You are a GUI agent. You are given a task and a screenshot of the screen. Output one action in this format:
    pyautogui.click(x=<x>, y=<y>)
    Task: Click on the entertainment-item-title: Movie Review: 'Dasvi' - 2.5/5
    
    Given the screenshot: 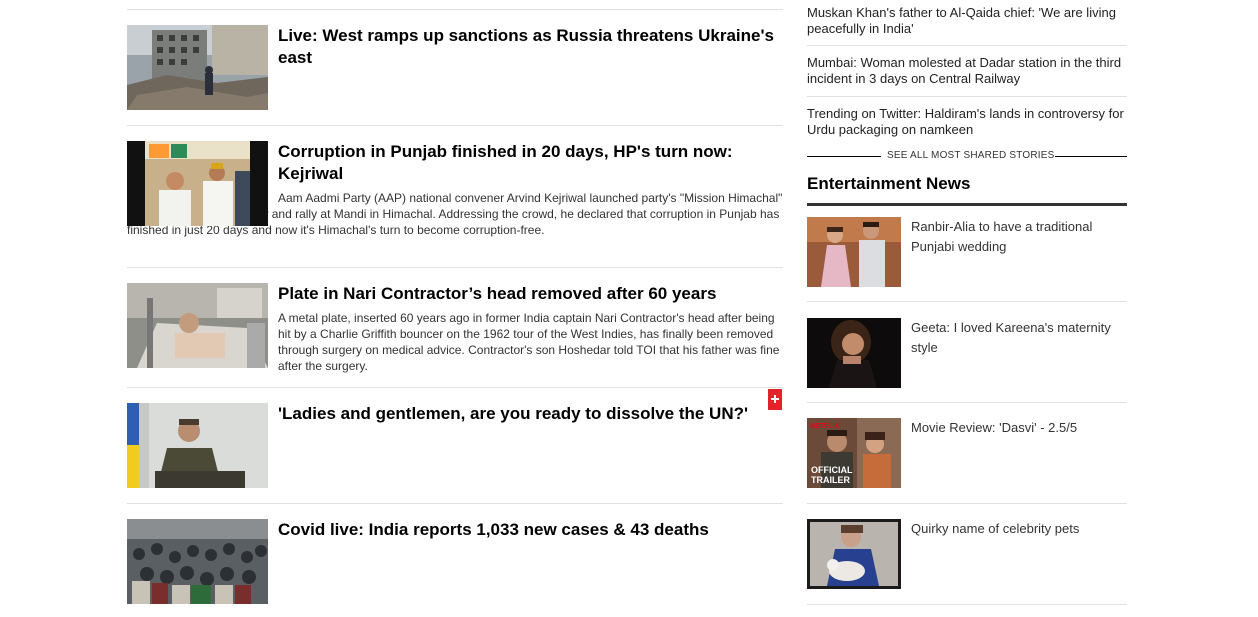 What is the action you would take?
    pyautogui.click(x=1019, y=428)
    